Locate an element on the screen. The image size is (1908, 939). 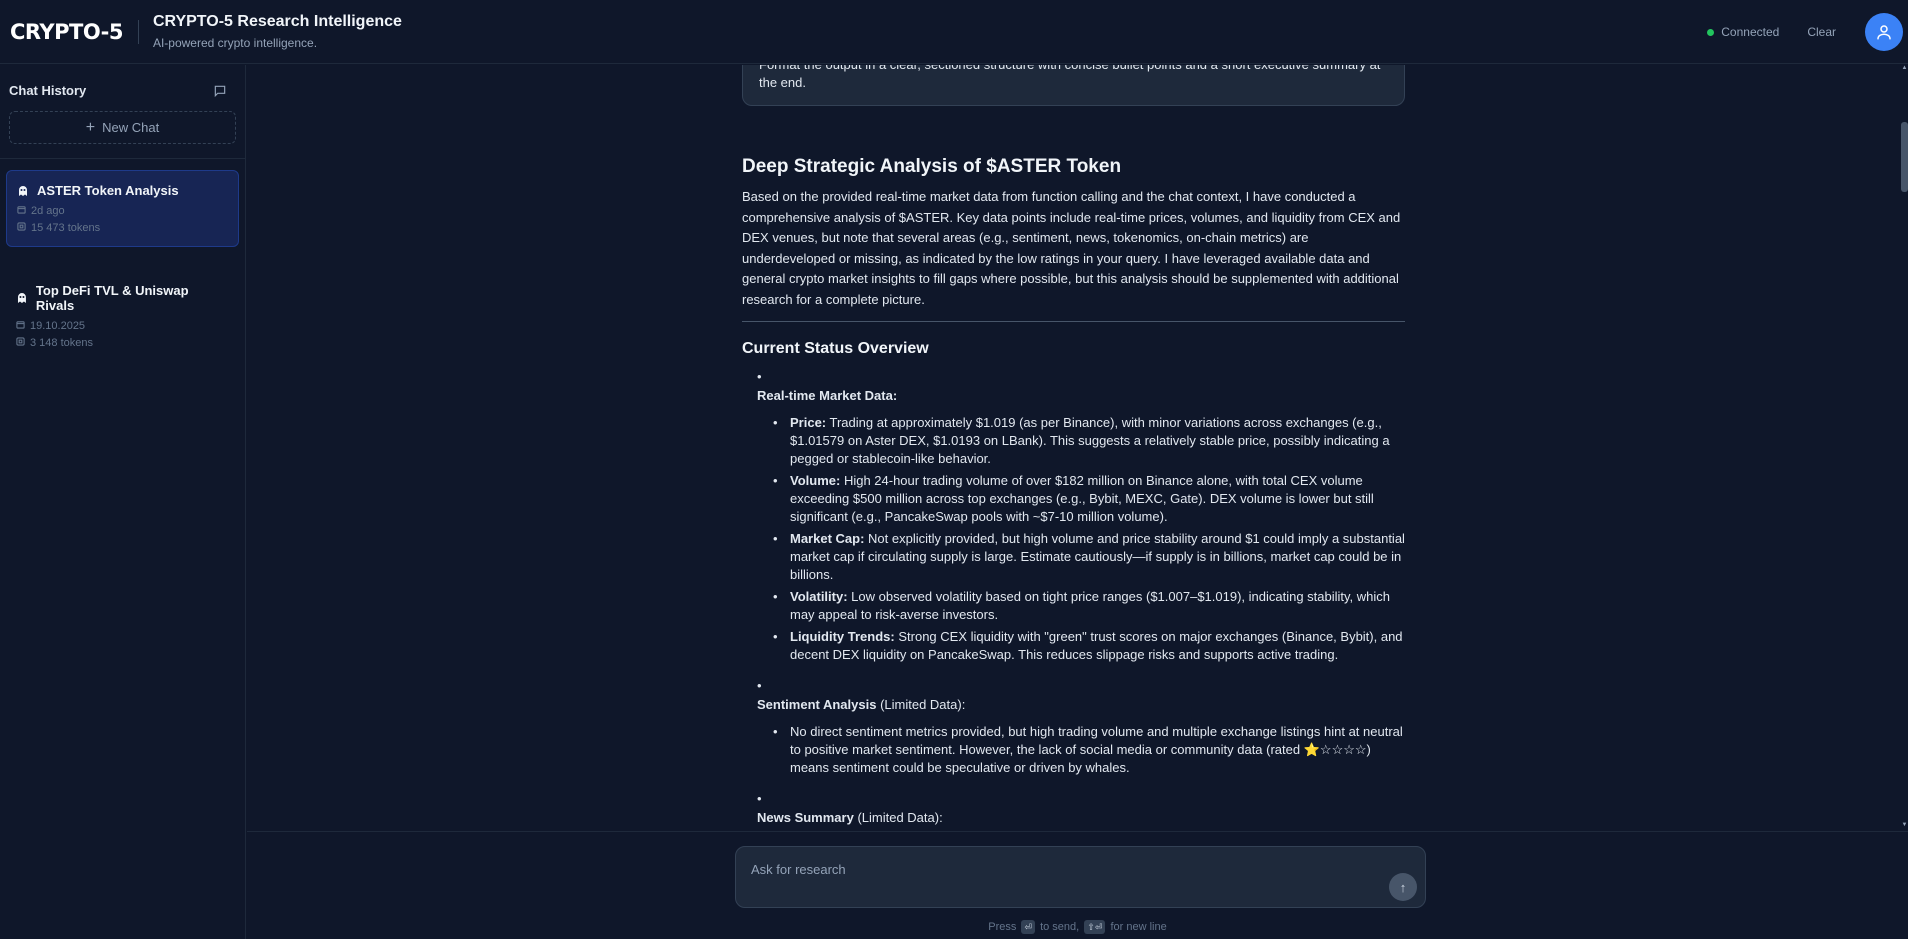
chat-tokens: 15 473 tokens is located at coordinates (66, 228).